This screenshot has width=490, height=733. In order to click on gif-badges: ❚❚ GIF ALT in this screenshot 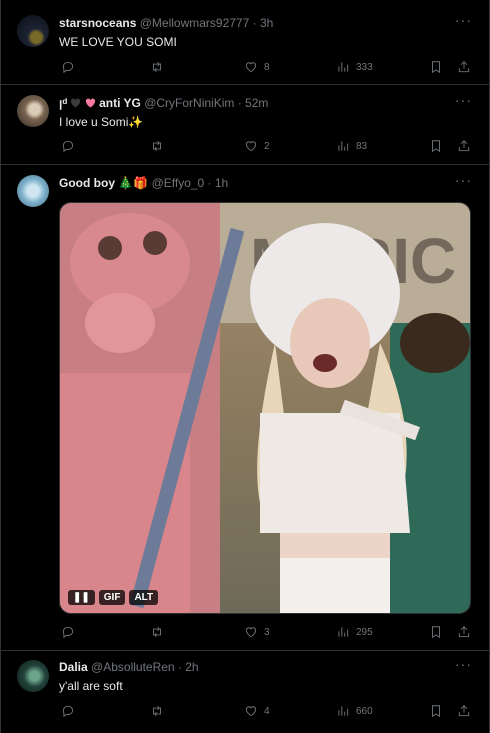, I will do `click(113, 597)`.